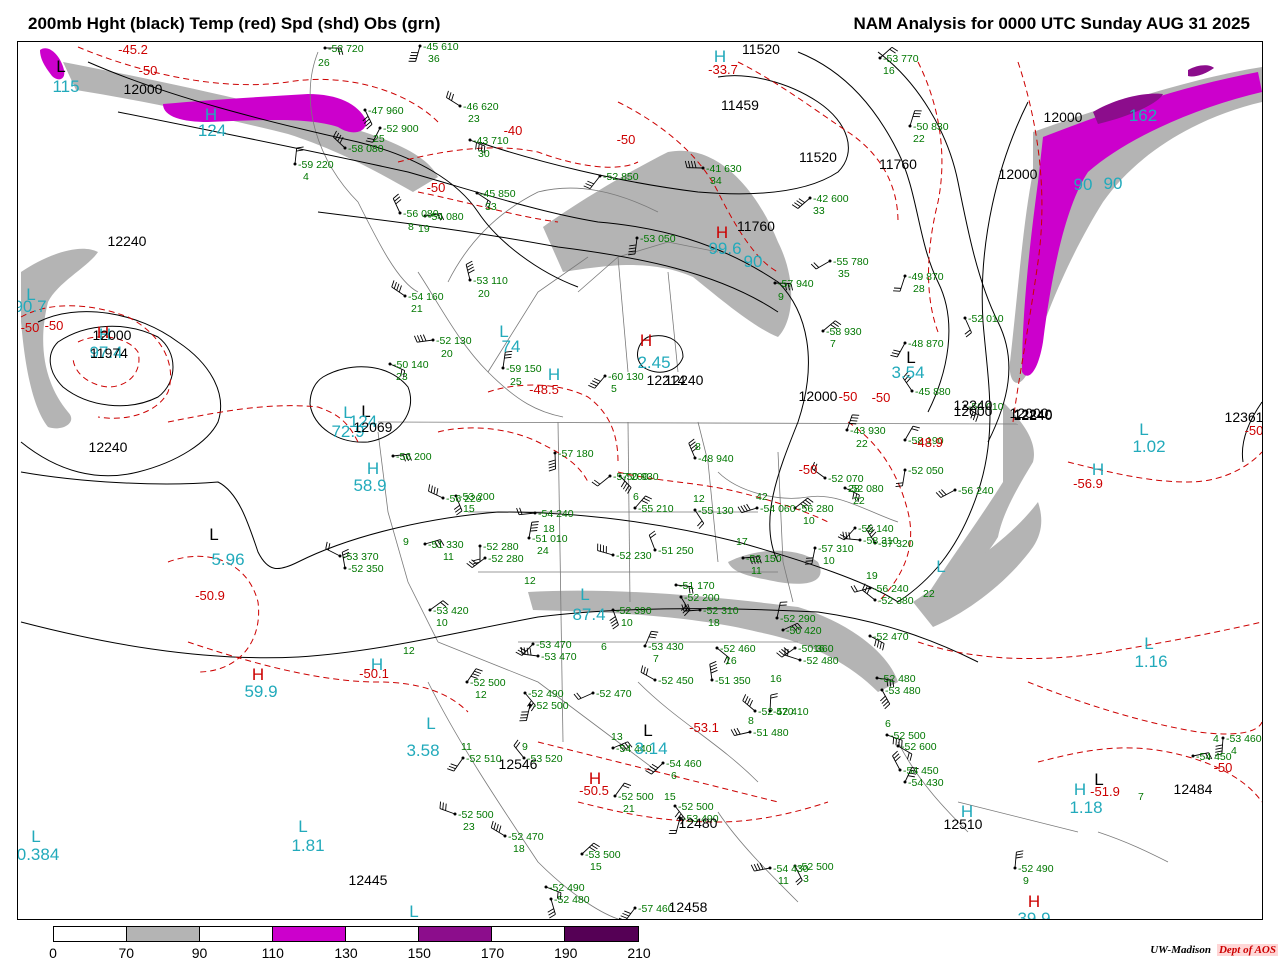 This screenshot has width=1280, height=961. Describe the element at coordinates (422, 750) in the screenshot. I see `speed-extremum-label: 3.58` at that location.